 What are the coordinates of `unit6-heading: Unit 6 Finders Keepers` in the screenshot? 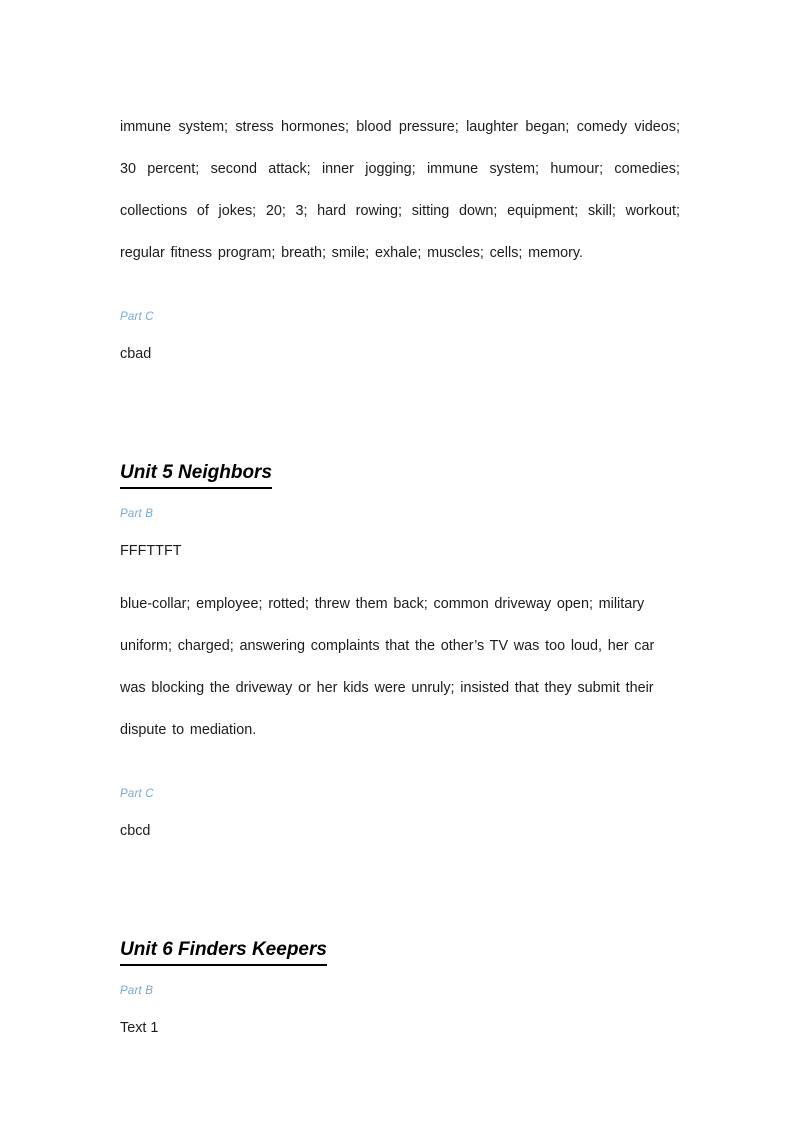 It's located at (223, 951).